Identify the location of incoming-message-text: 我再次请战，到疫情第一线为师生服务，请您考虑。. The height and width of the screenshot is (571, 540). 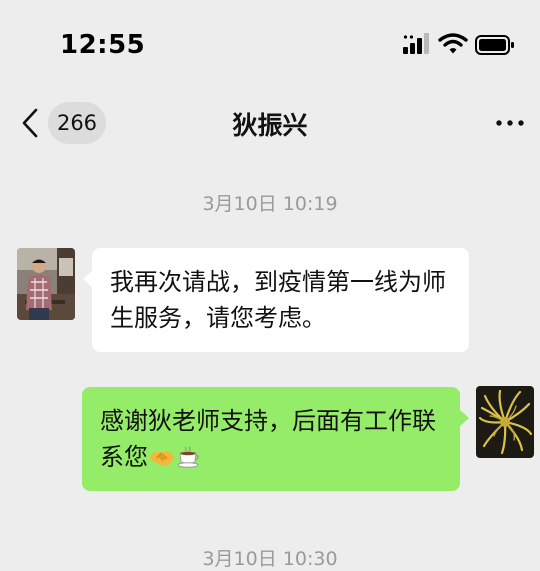
(278, 300).